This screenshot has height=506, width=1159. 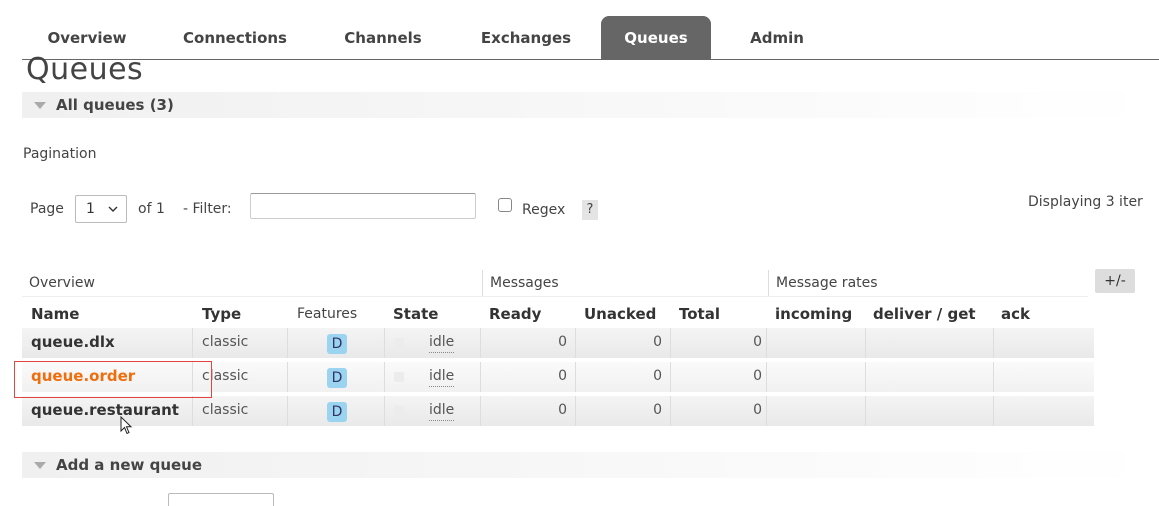 I want to click on queue-name-cell: queue.order, so click(x=107, y=377).